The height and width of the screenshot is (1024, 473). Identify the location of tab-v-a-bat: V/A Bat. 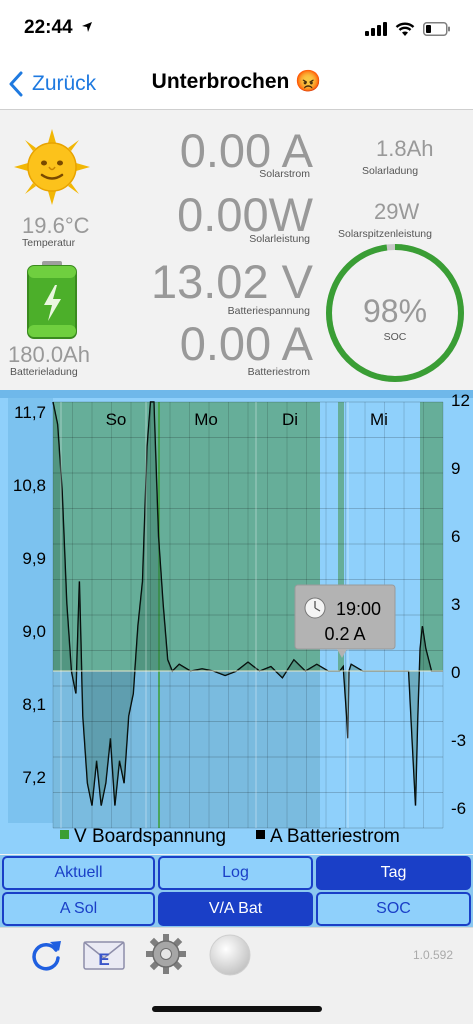
(235, 909).